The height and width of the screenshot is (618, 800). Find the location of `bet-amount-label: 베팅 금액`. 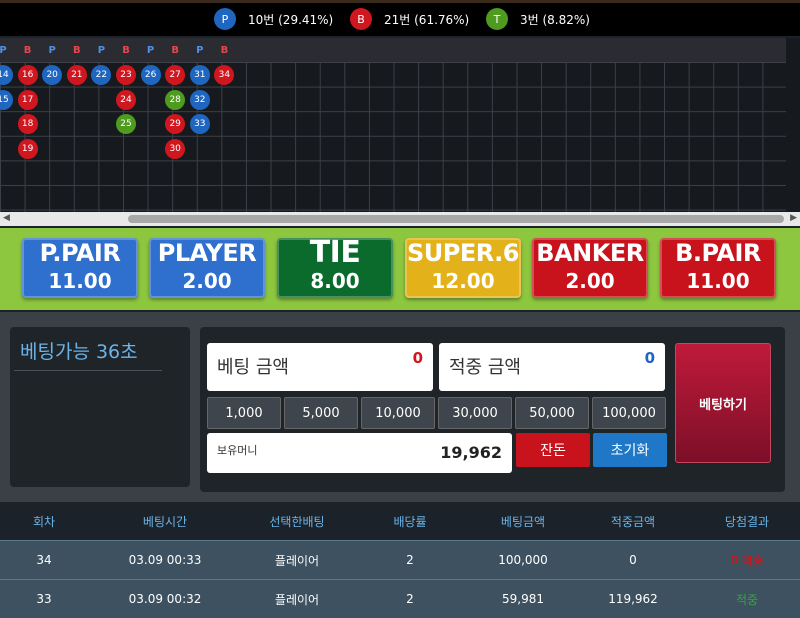

bet-amount-label: 베팅 금액 is located at coordinates (253, 367).